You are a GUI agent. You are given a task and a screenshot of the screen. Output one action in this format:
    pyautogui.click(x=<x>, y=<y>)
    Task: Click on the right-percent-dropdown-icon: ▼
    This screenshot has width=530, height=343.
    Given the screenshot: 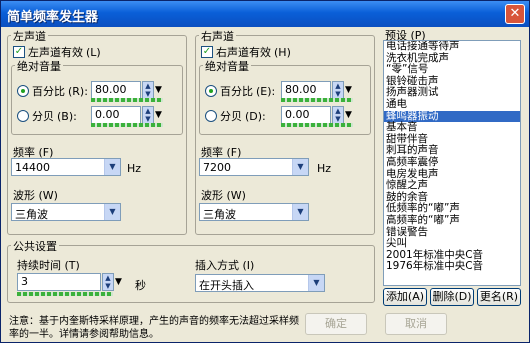 What is the action you would take?
    pyautogui.click(x=349, y=90)
    